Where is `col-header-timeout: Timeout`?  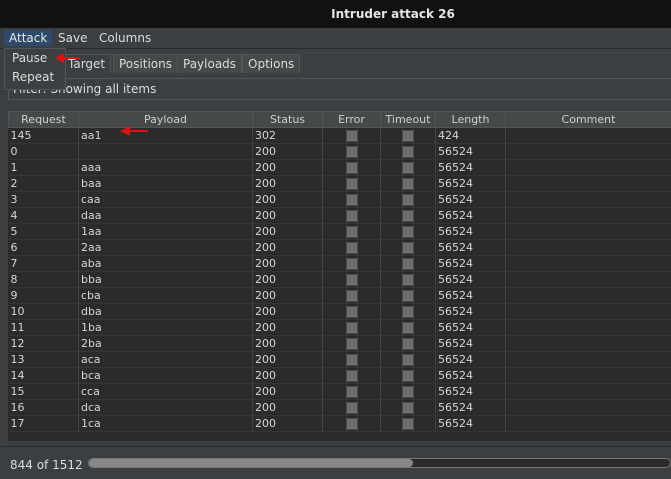
col-header-timeout: Timeout is located at coordinates (408, 120).